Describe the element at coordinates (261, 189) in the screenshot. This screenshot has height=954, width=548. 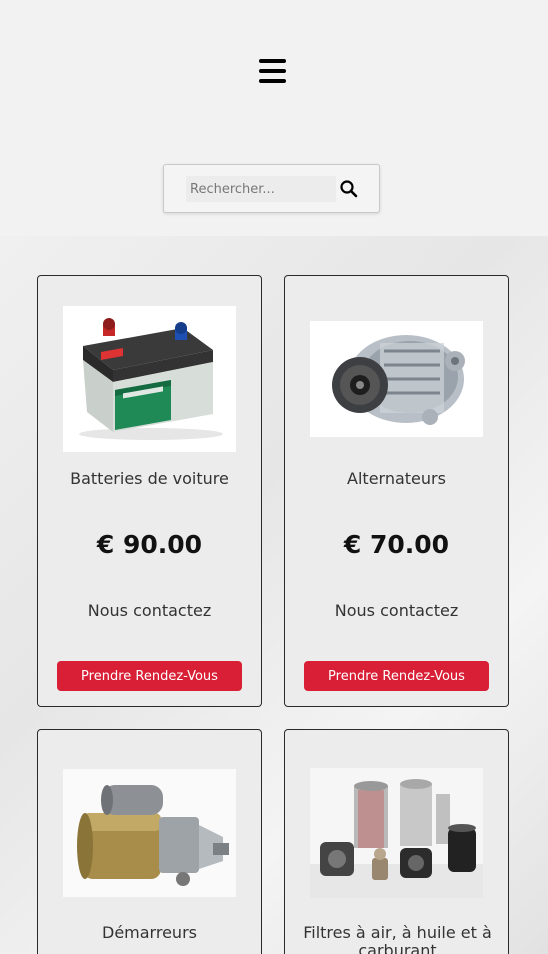
I see `search-input` at that location.